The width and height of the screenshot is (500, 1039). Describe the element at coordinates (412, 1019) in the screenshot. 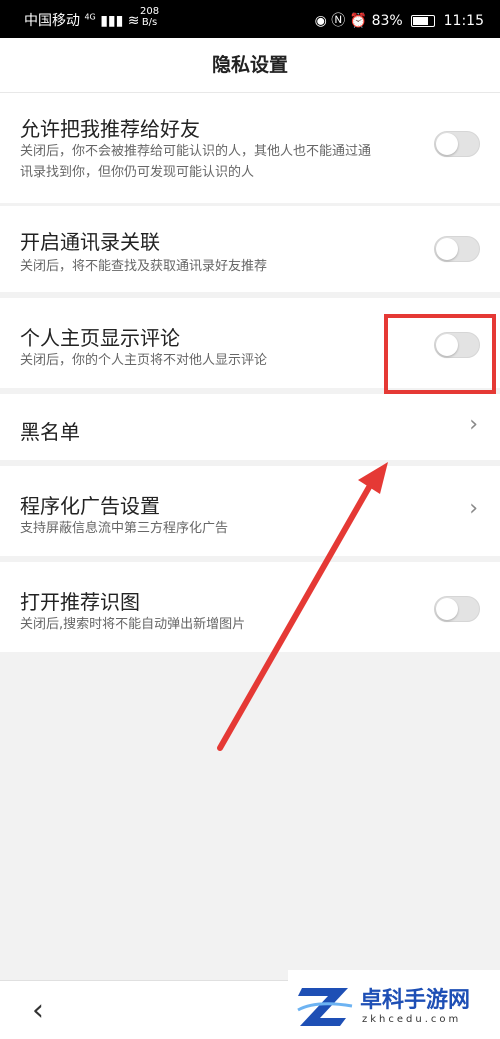

I see `watermark-url: zkhcedu.com` at that location.